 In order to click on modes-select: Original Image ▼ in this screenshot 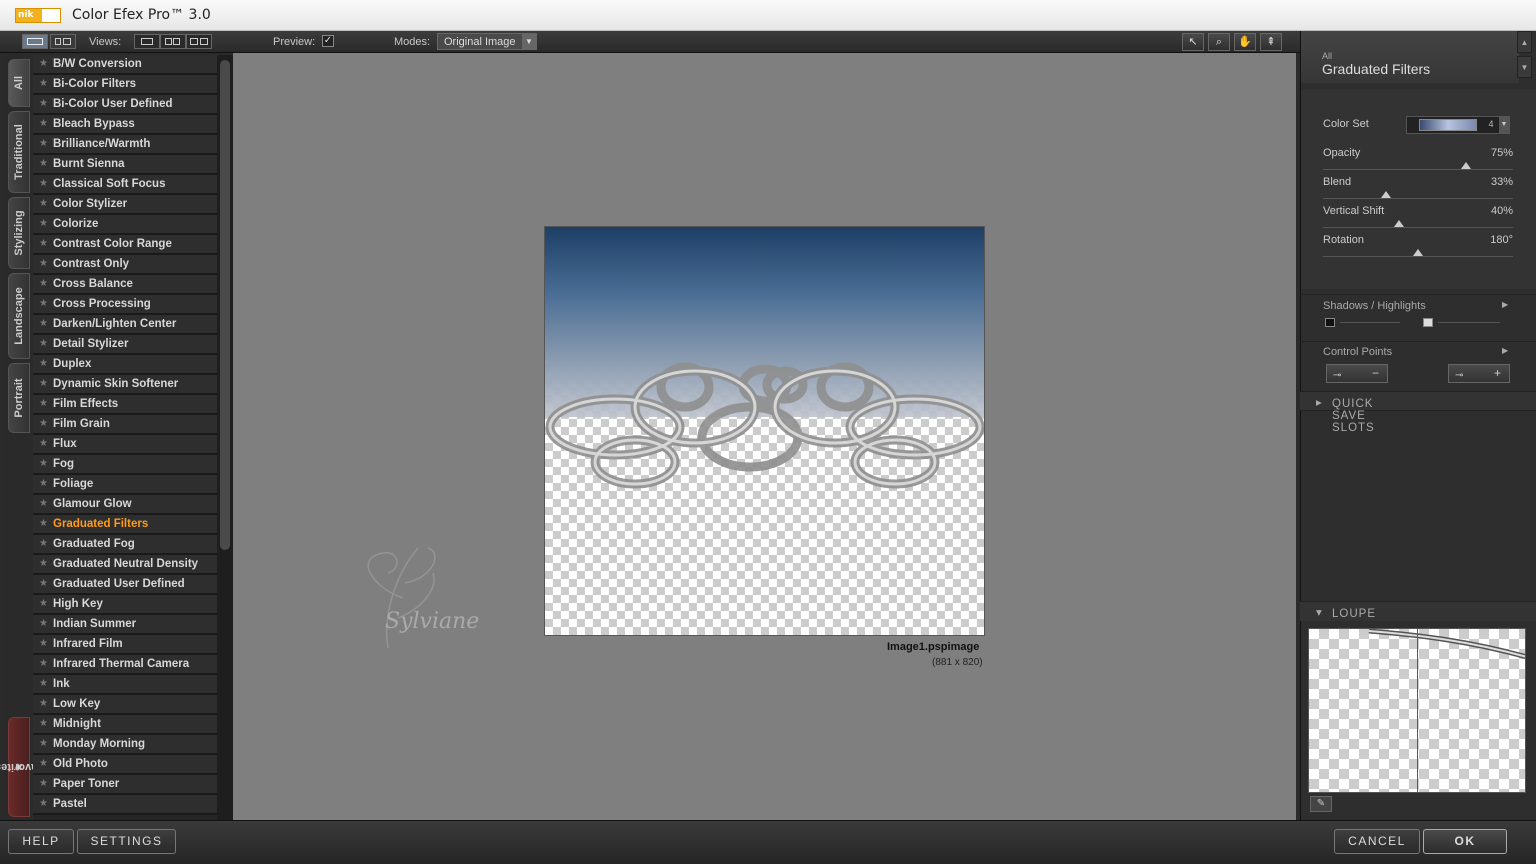, I will do `click(487, 41)`.